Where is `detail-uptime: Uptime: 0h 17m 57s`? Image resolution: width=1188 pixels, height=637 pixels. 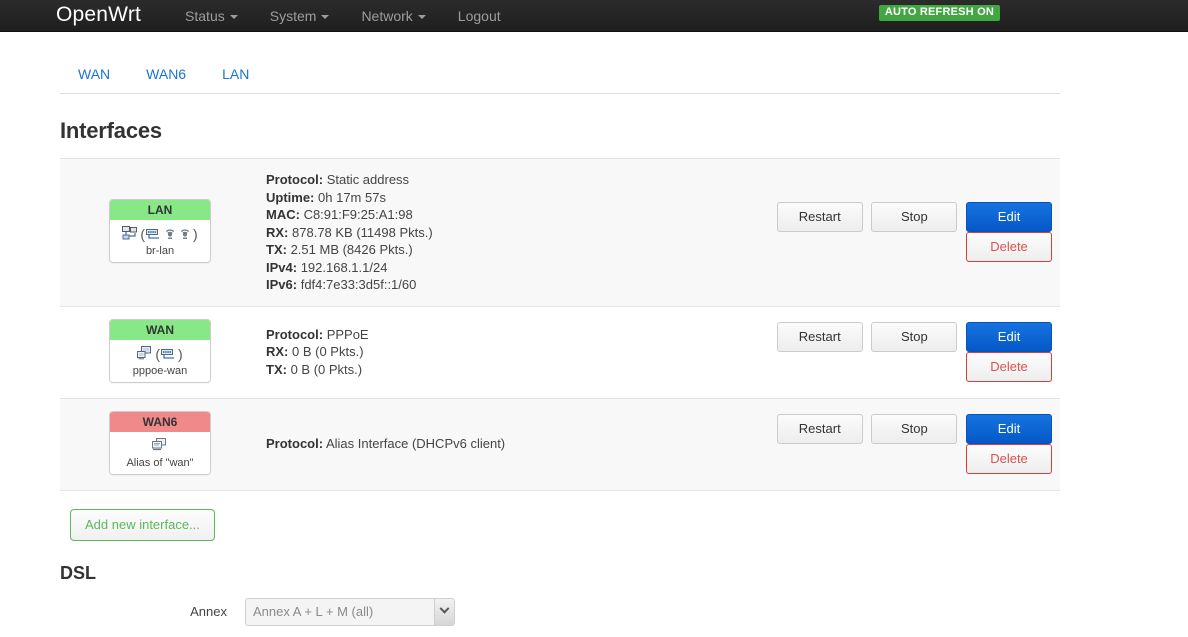 detail-uptime: Uptime: 0h 17m 57s is located at coordinates (473, 198).